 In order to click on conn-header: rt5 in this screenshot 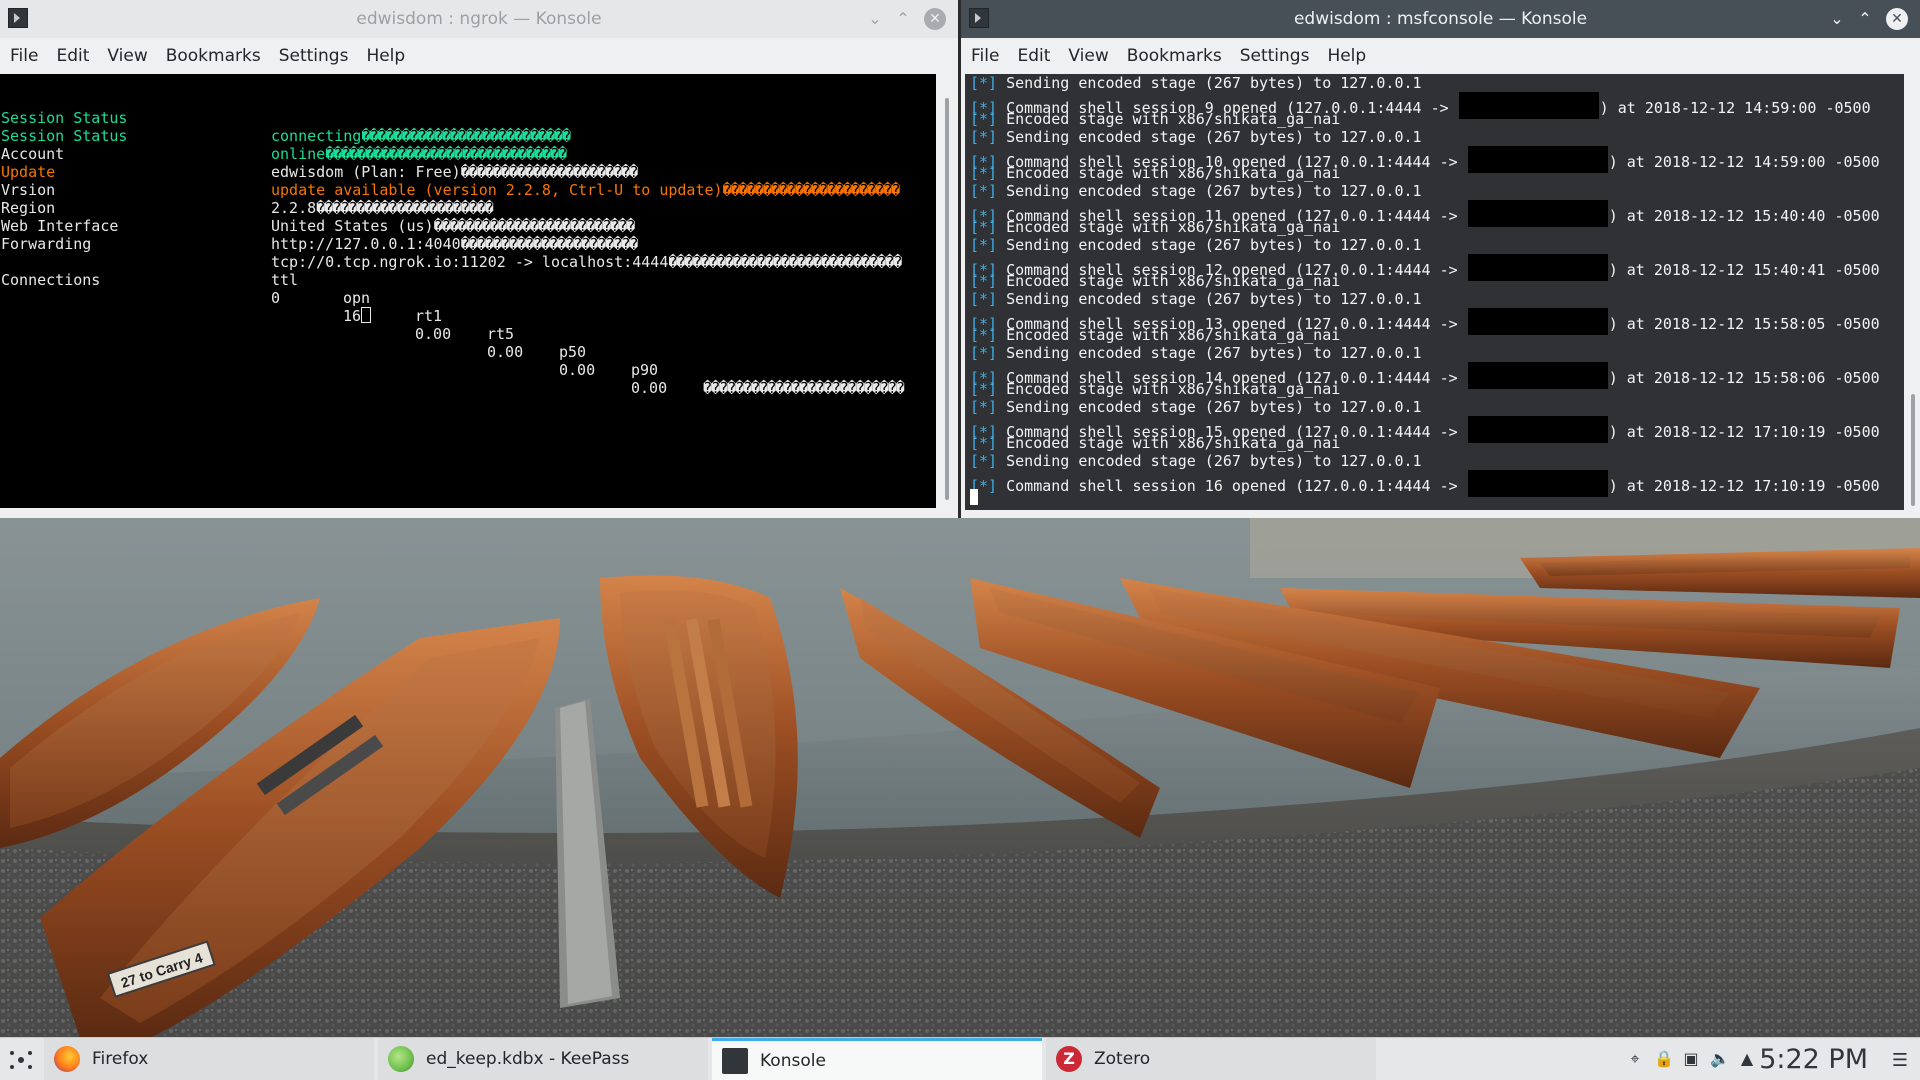, I will do `click(501, 334)`.